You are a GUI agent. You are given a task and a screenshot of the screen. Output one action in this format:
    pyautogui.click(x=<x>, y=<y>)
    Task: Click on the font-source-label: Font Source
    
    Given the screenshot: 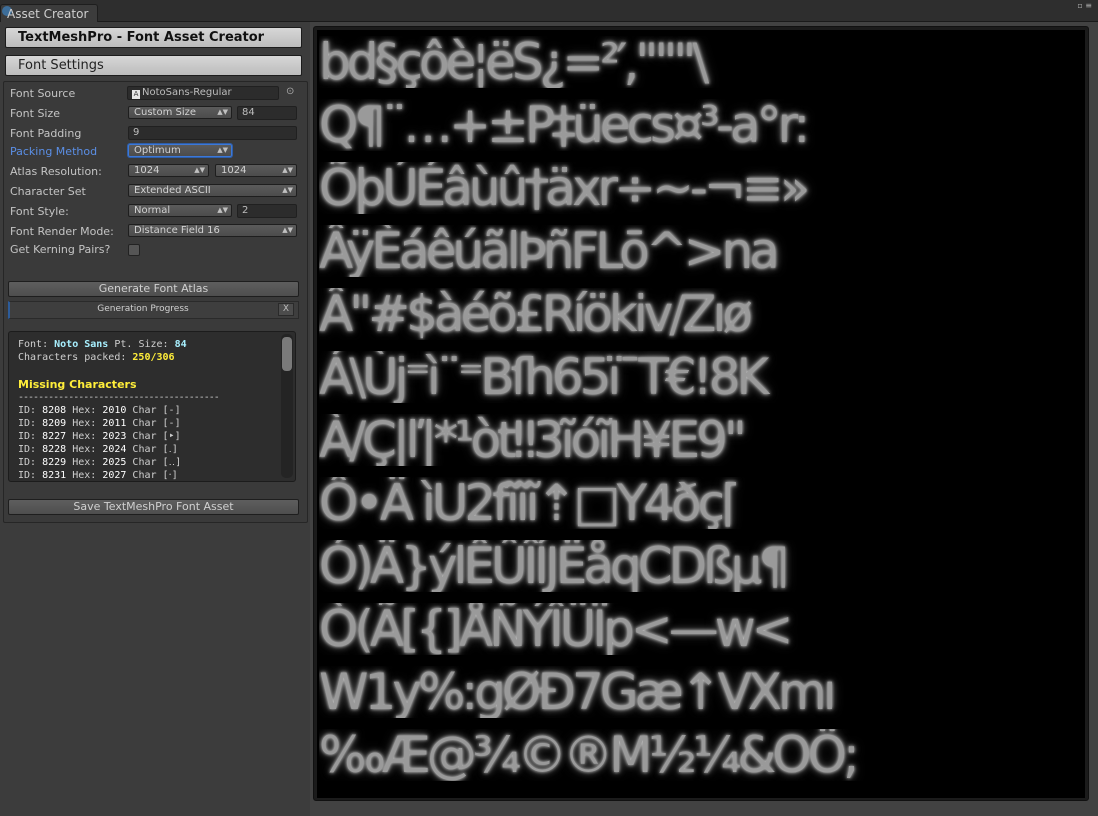 What is the action you would take?
    pyautogui.click(x=43, y=93)
    